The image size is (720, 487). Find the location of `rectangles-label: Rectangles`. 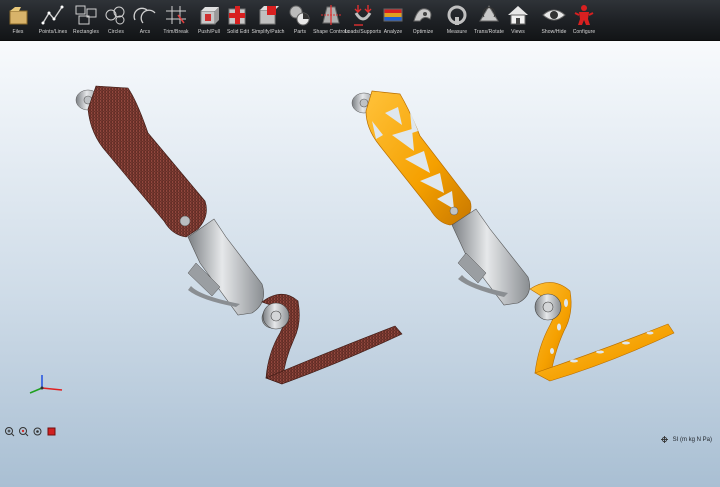

rectangles-label: Rectangles is located at coordinates (85, 32).